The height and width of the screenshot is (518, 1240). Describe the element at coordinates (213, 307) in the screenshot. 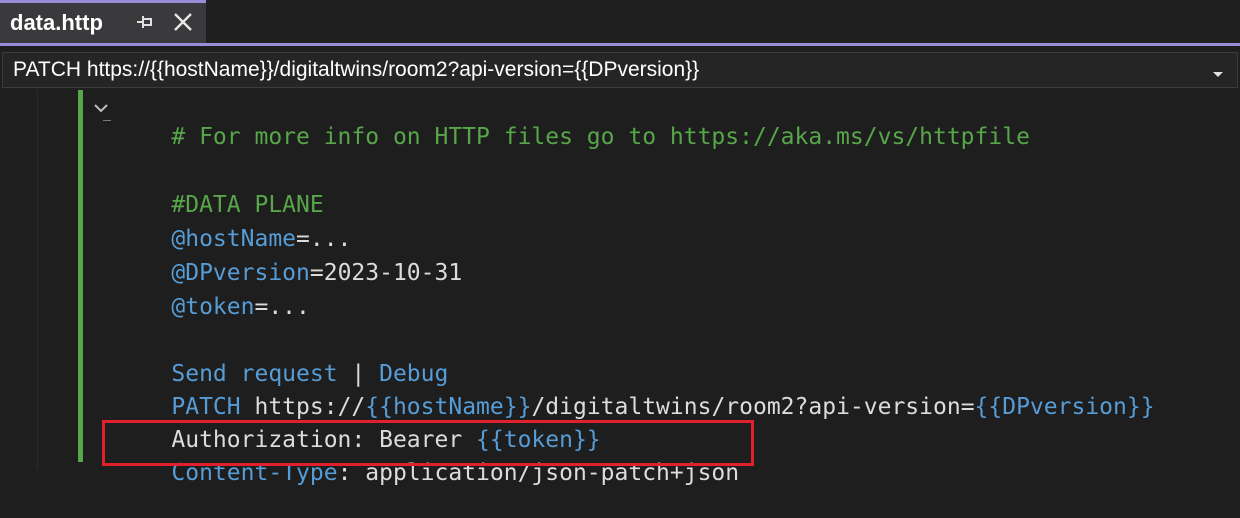

I see `variable-token: @token` at that location.